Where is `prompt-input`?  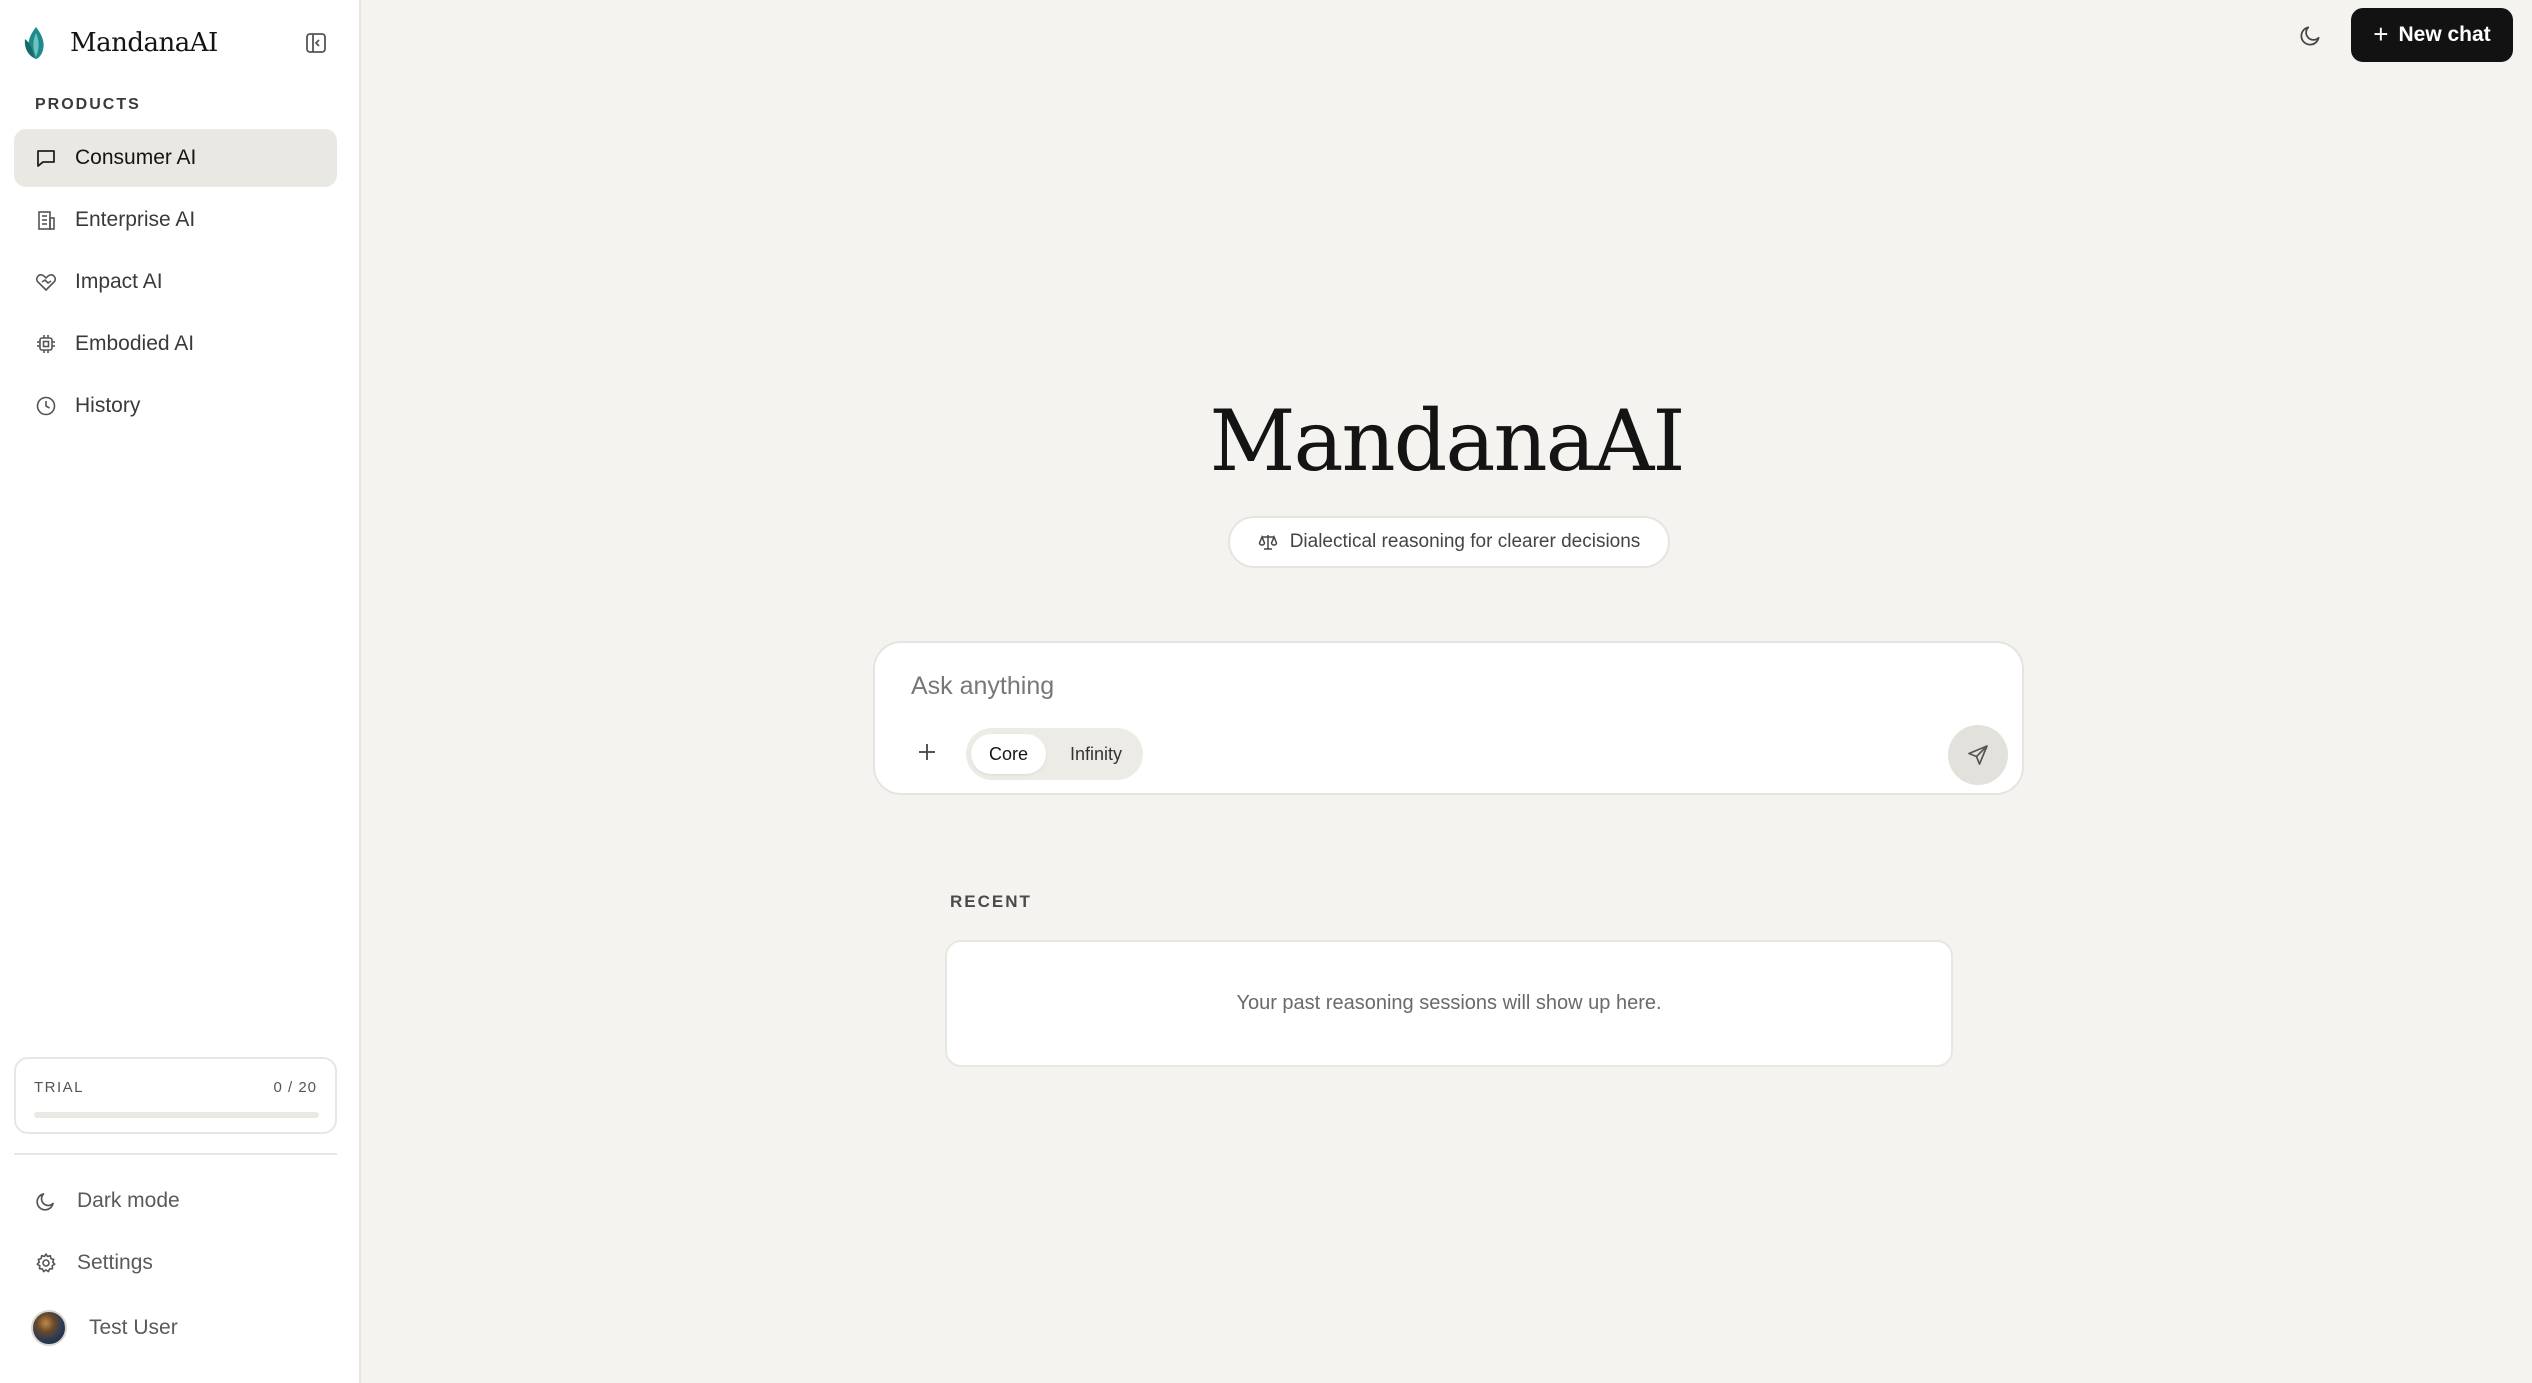 prompt-input is located at coordinates (1411, 686).